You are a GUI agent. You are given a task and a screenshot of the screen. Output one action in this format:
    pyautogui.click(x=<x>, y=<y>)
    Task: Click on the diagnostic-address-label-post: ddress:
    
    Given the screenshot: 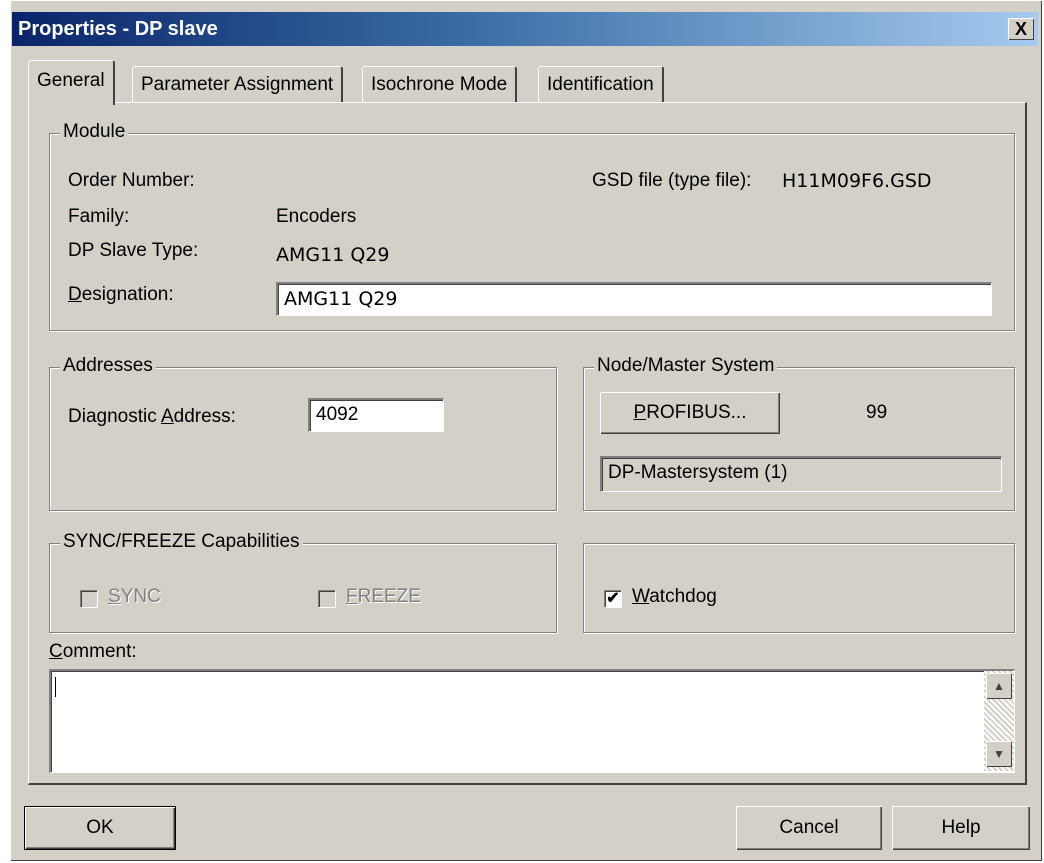 What is the action you would take?
    pyautogui.click(x=204, y=416)
    